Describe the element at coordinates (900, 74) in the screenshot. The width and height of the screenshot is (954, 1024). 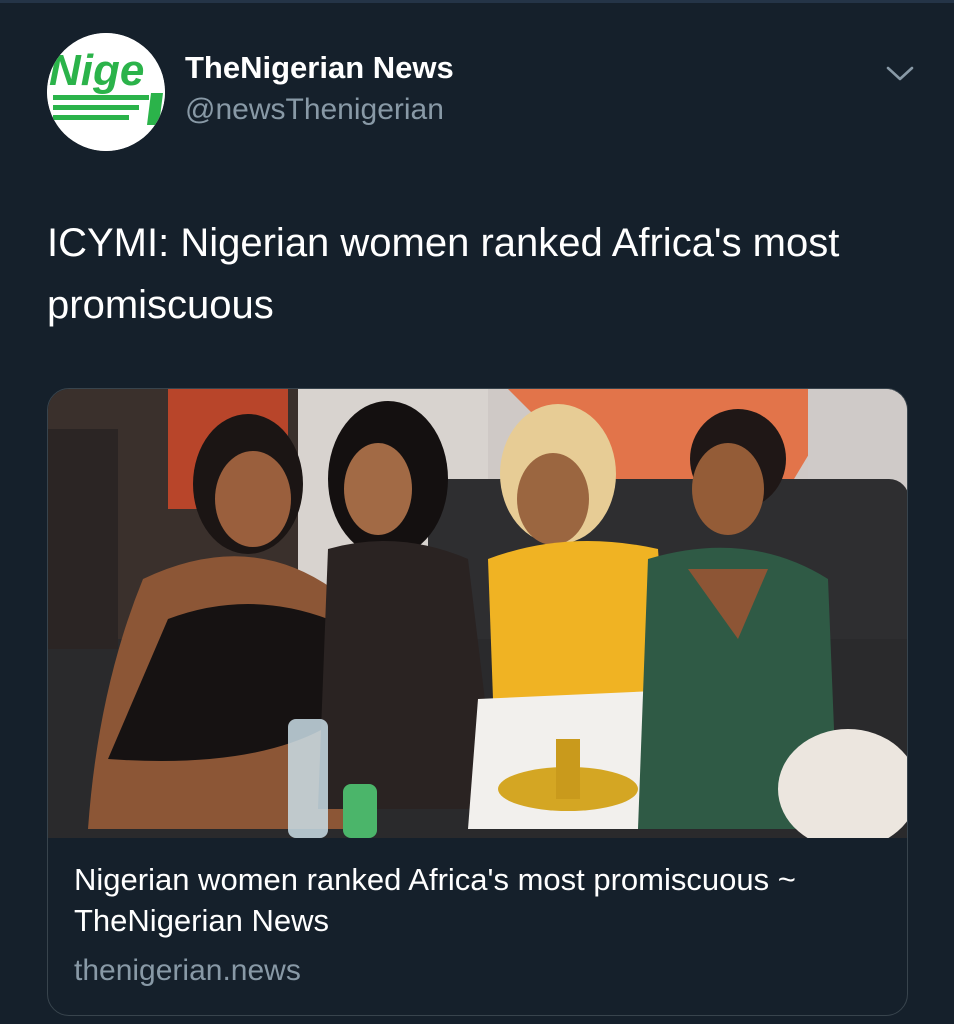
I see `chevron-down-icon` at that location.